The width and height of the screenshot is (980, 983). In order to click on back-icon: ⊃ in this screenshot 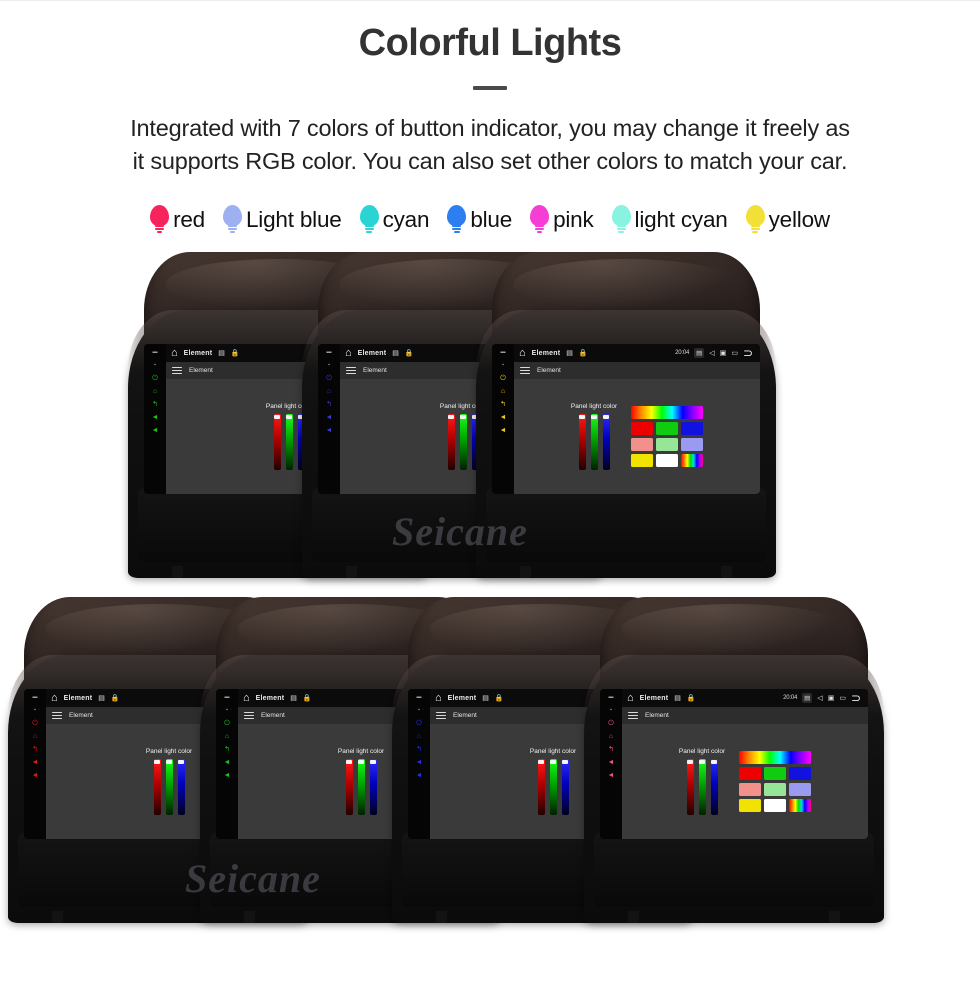, I will do `click(748, 353)`.